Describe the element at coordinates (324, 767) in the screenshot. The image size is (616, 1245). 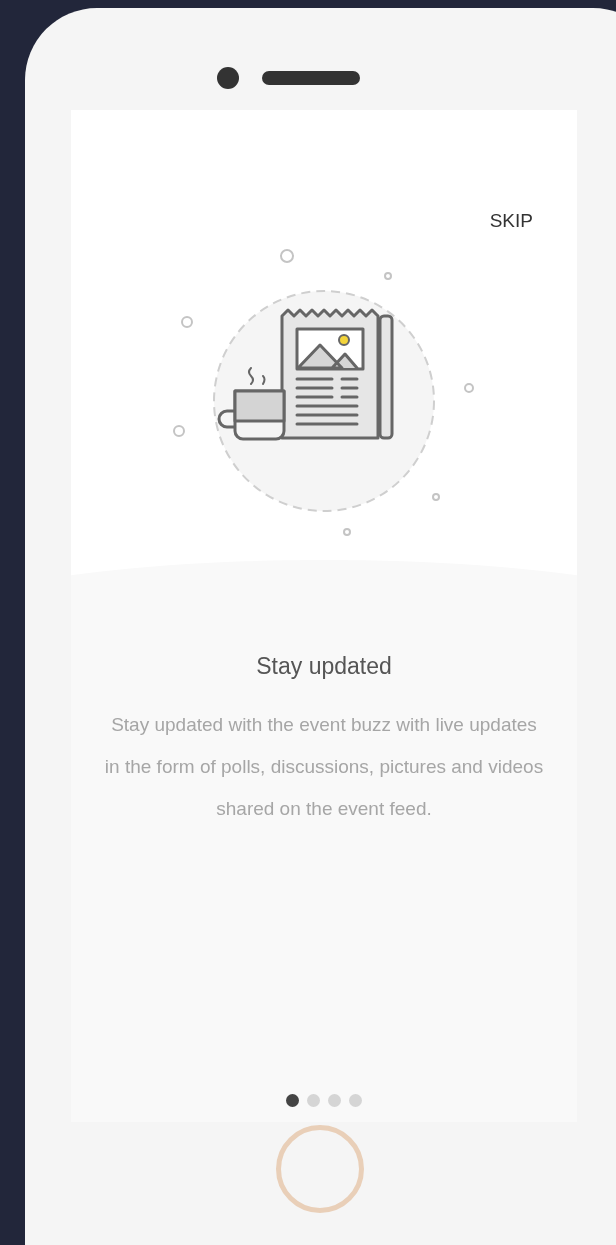
I see `slide-description: Stay updated with the event buzz with live updates in the form of polls, discussions, pictures and videos shared on the event feed.` at that location.